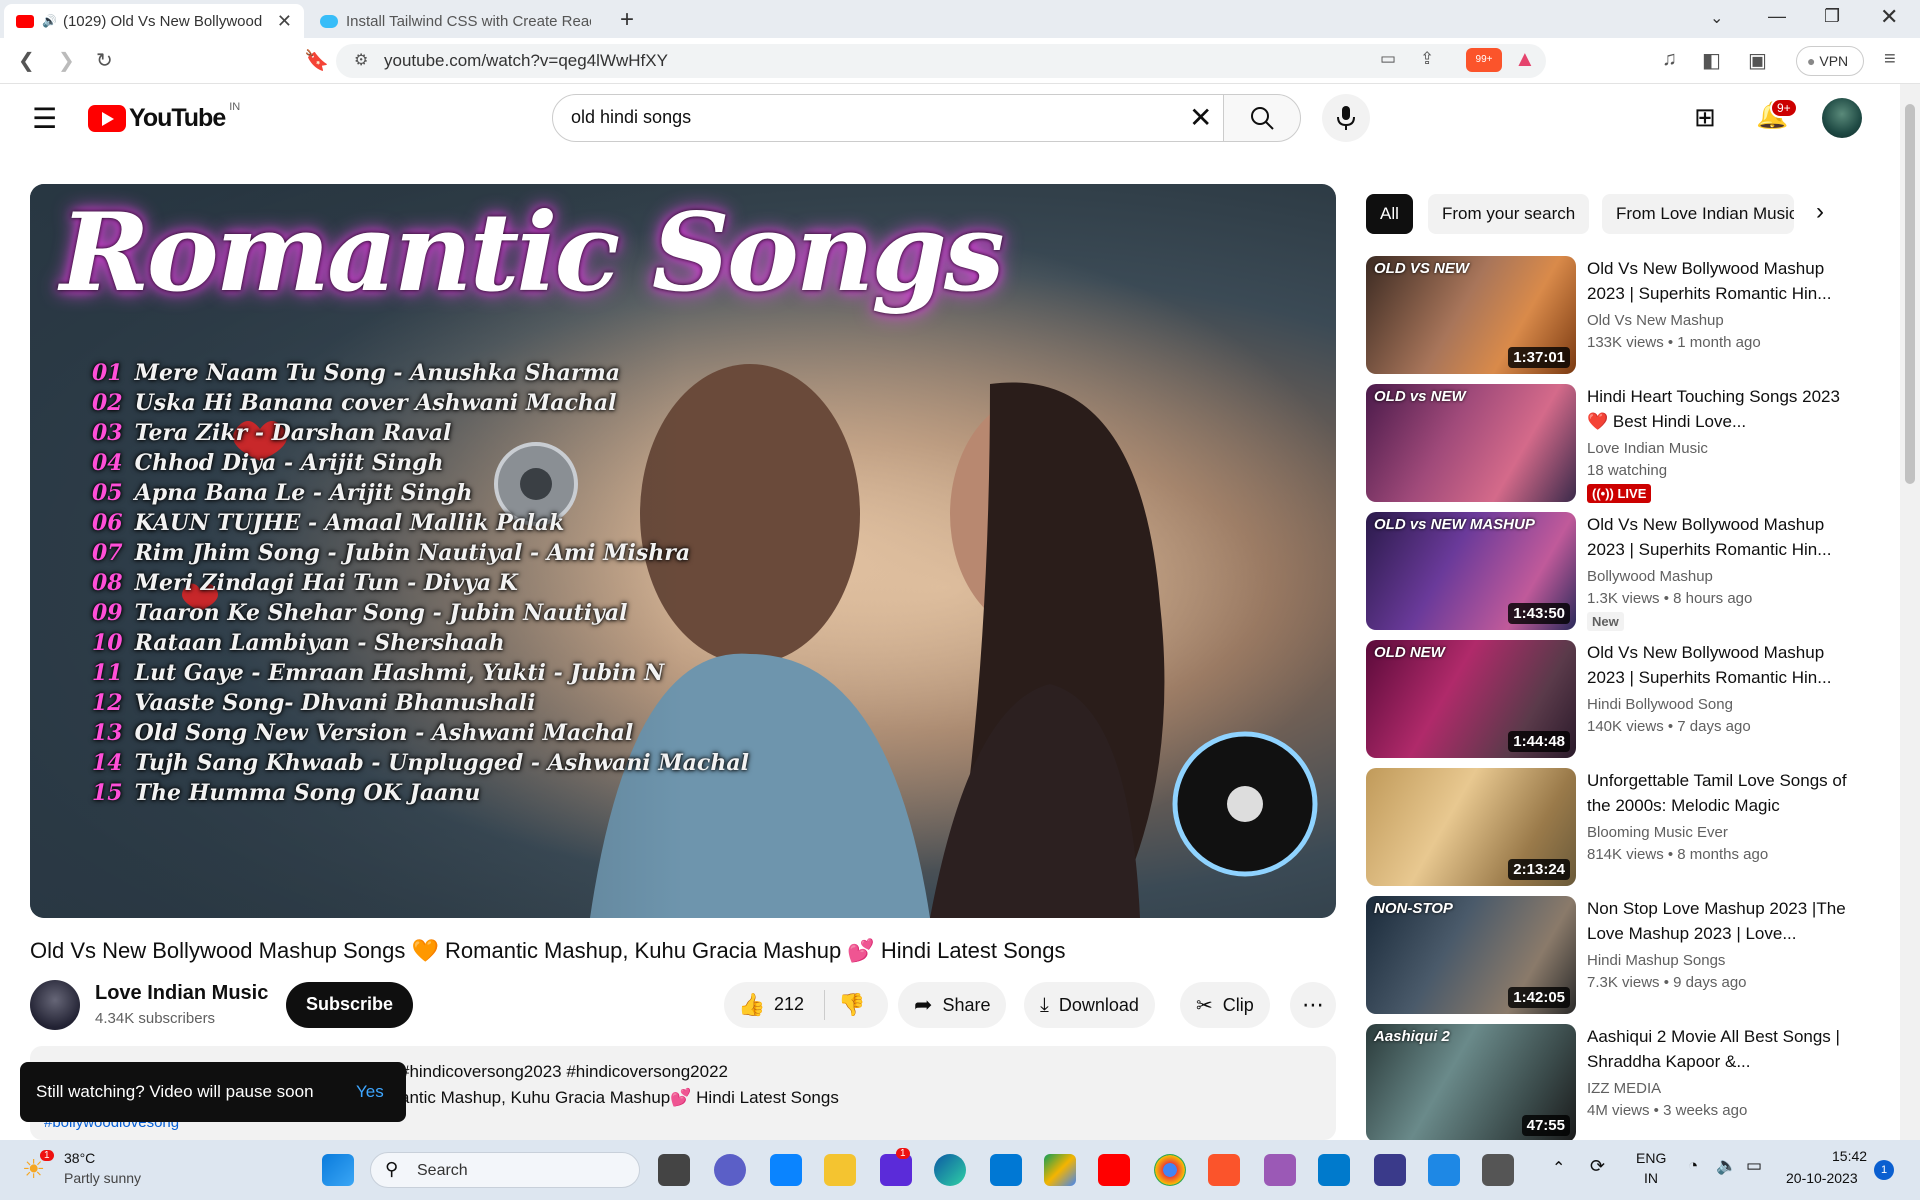 Image resolution: width=1920 pixels, height=1200 pixels. I want to click on browser-menu-icon: ≡, so click(1890, 59).